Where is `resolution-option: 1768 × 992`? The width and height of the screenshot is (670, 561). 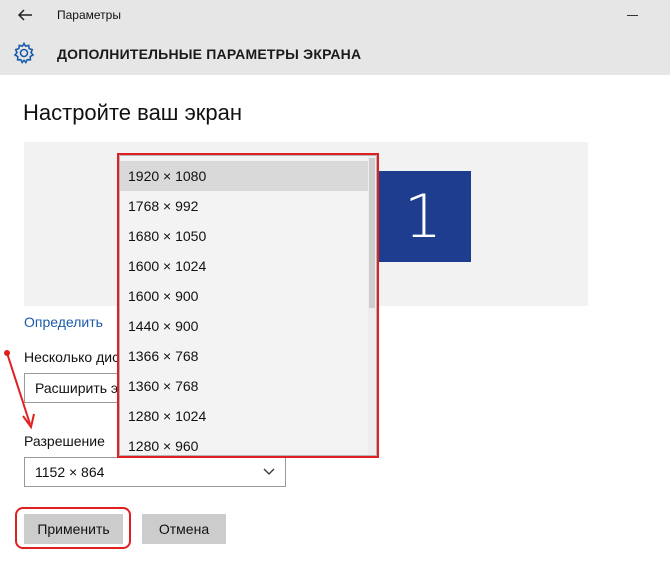
resolution-option: 1768 × 992 is located at coordinates (244, 206).